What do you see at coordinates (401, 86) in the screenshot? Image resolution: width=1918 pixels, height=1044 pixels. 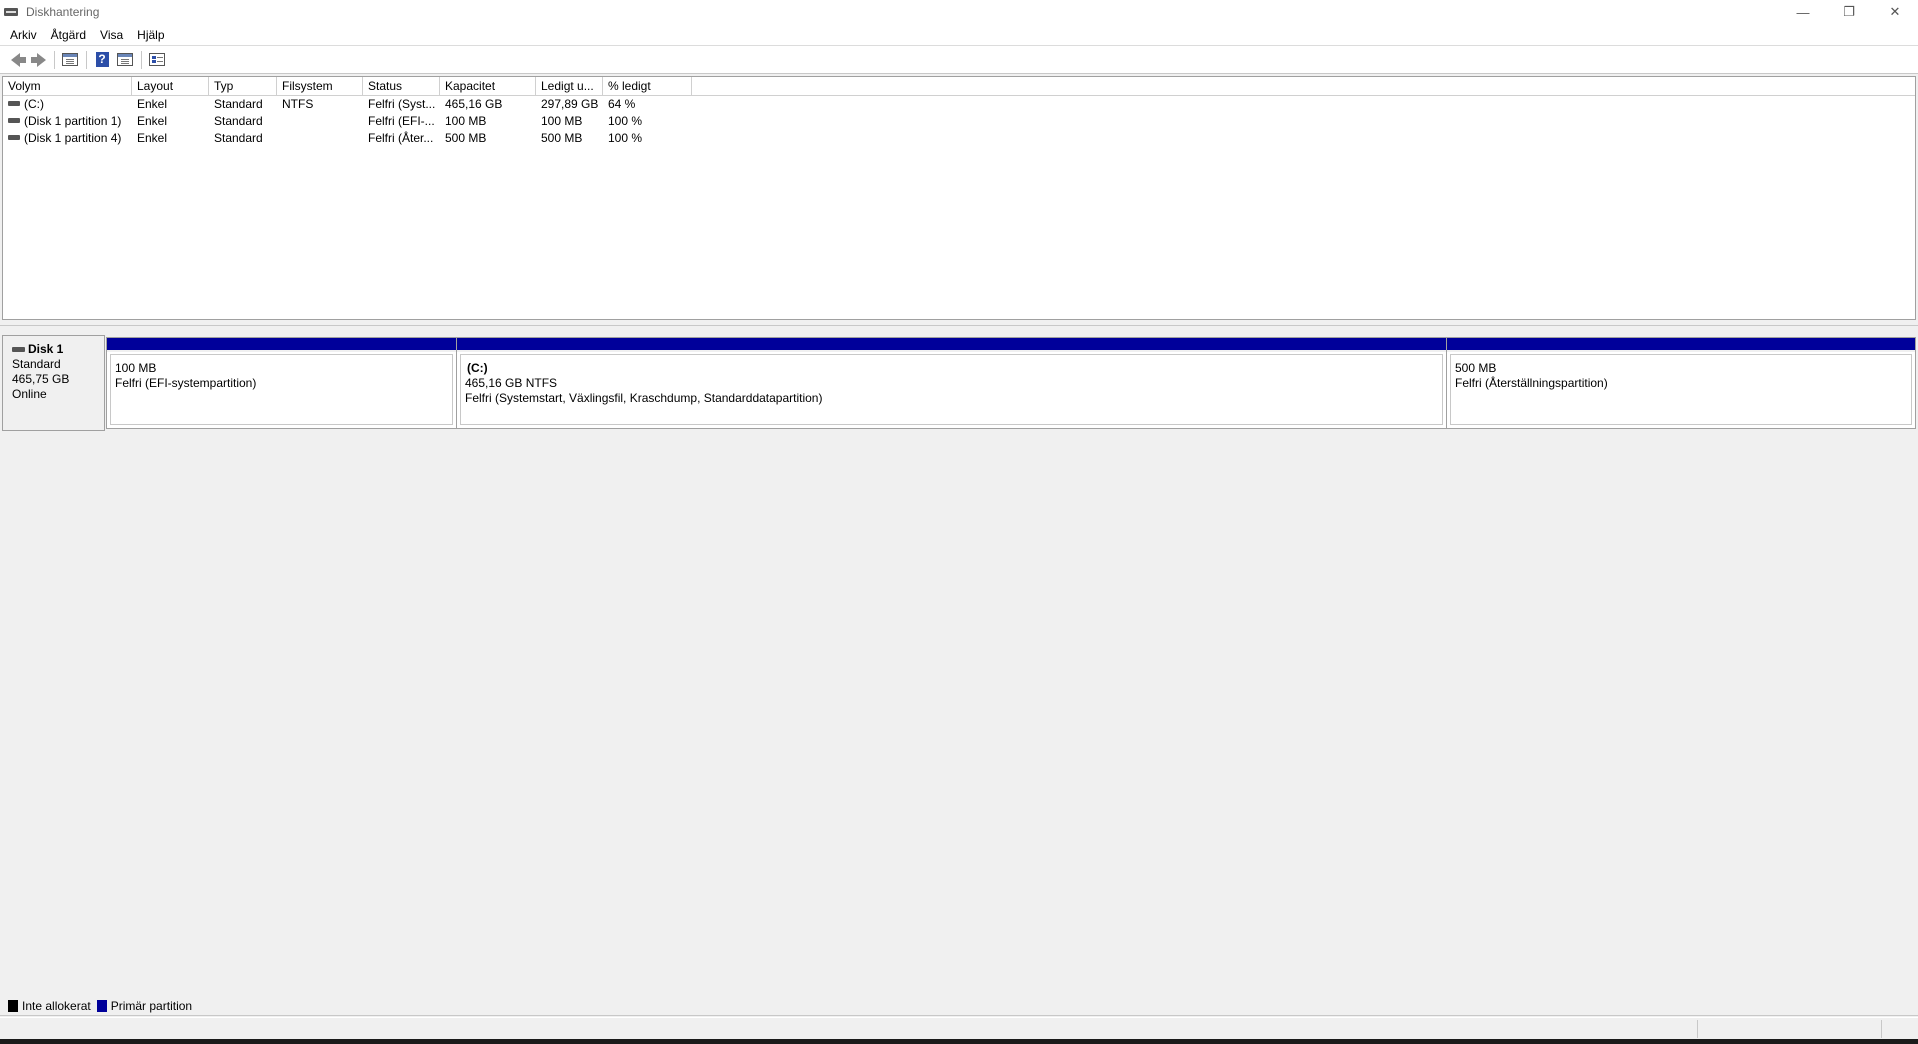 I see `column-header-status: Status` at bounding box center [401, 86].